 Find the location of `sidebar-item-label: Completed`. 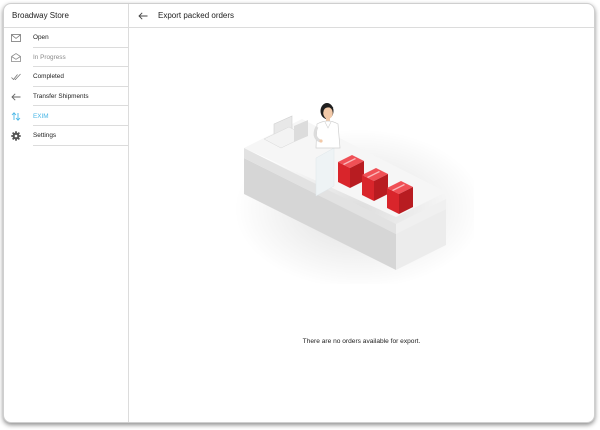

sidebar-item-label: Completed is located at coordinates (48, 77).